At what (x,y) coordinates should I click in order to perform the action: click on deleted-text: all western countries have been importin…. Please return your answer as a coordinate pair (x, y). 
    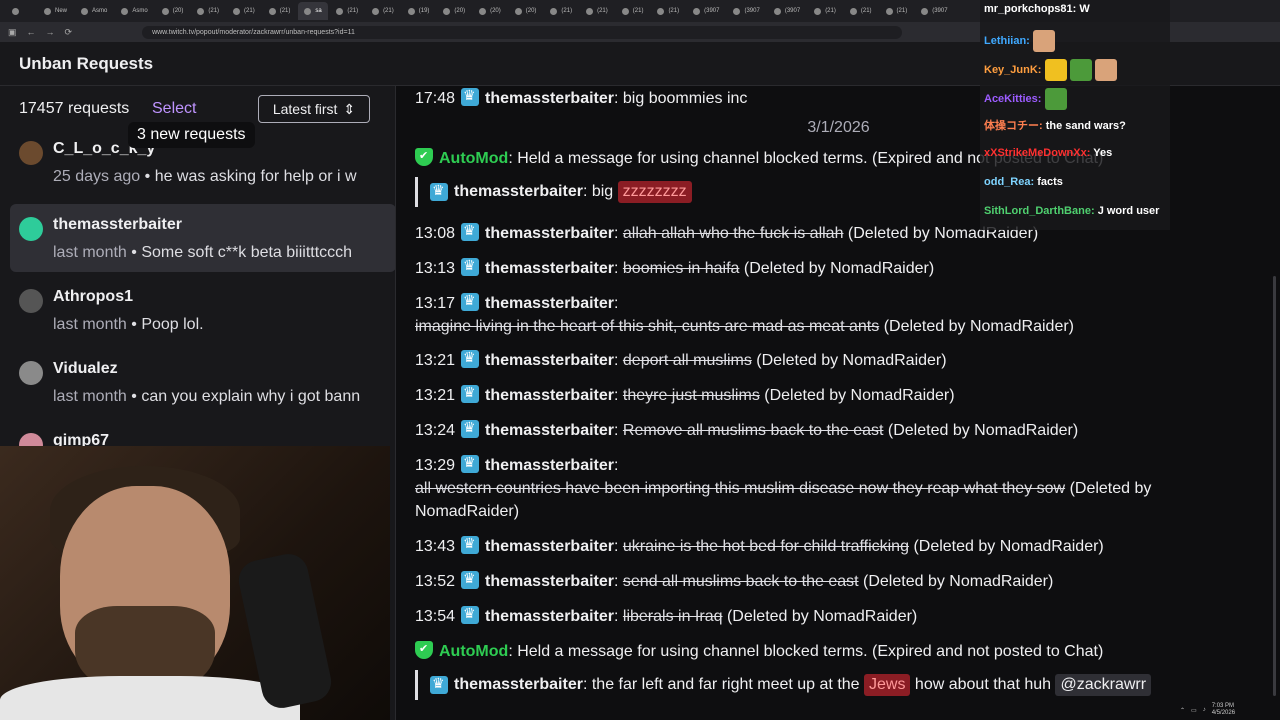
    Looking at the image, I should click on (740, 488).